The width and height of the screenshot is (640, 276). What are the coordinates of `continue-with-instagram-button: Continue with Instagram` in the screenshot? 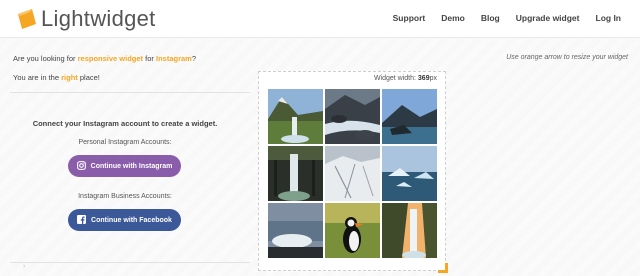 It's located at (124, 166).